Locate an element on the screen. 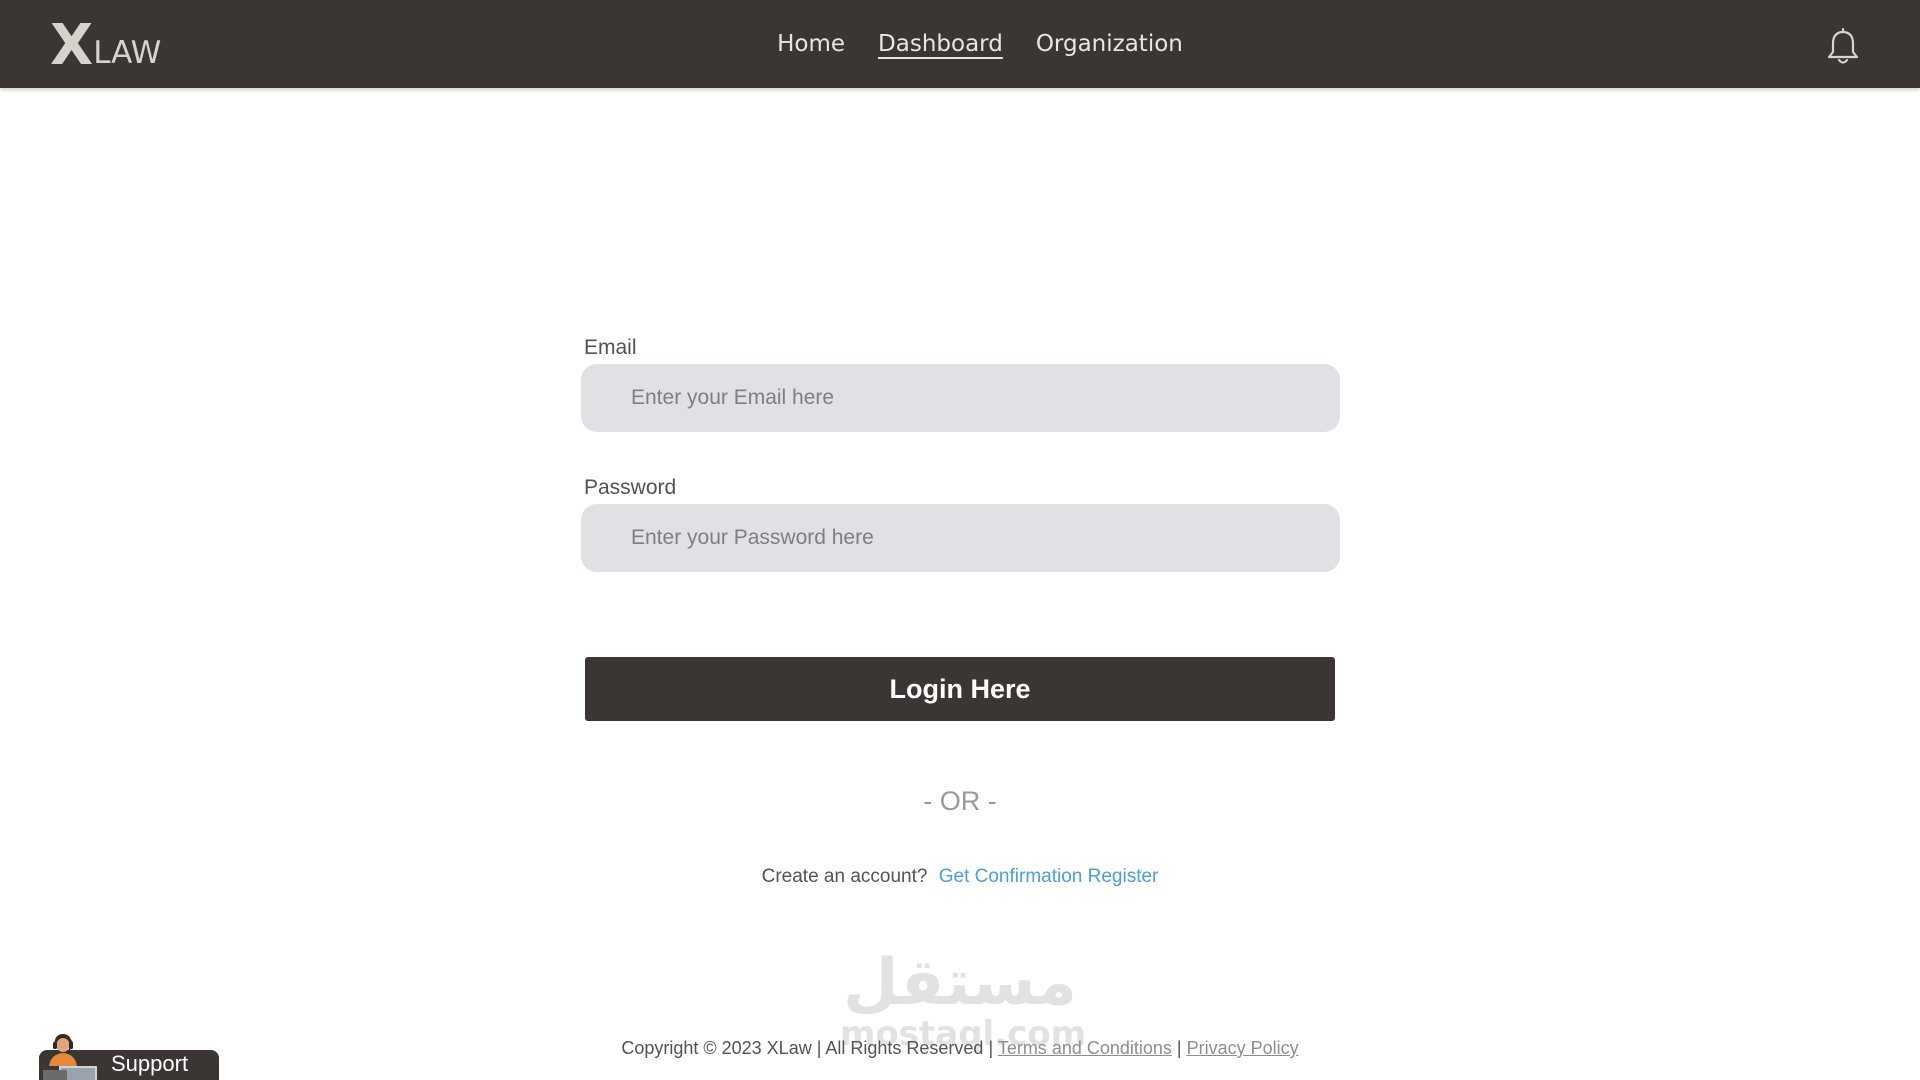 This screenshot has height=1080, width=1920. email-label: Email is located at coordinates (610, 347).